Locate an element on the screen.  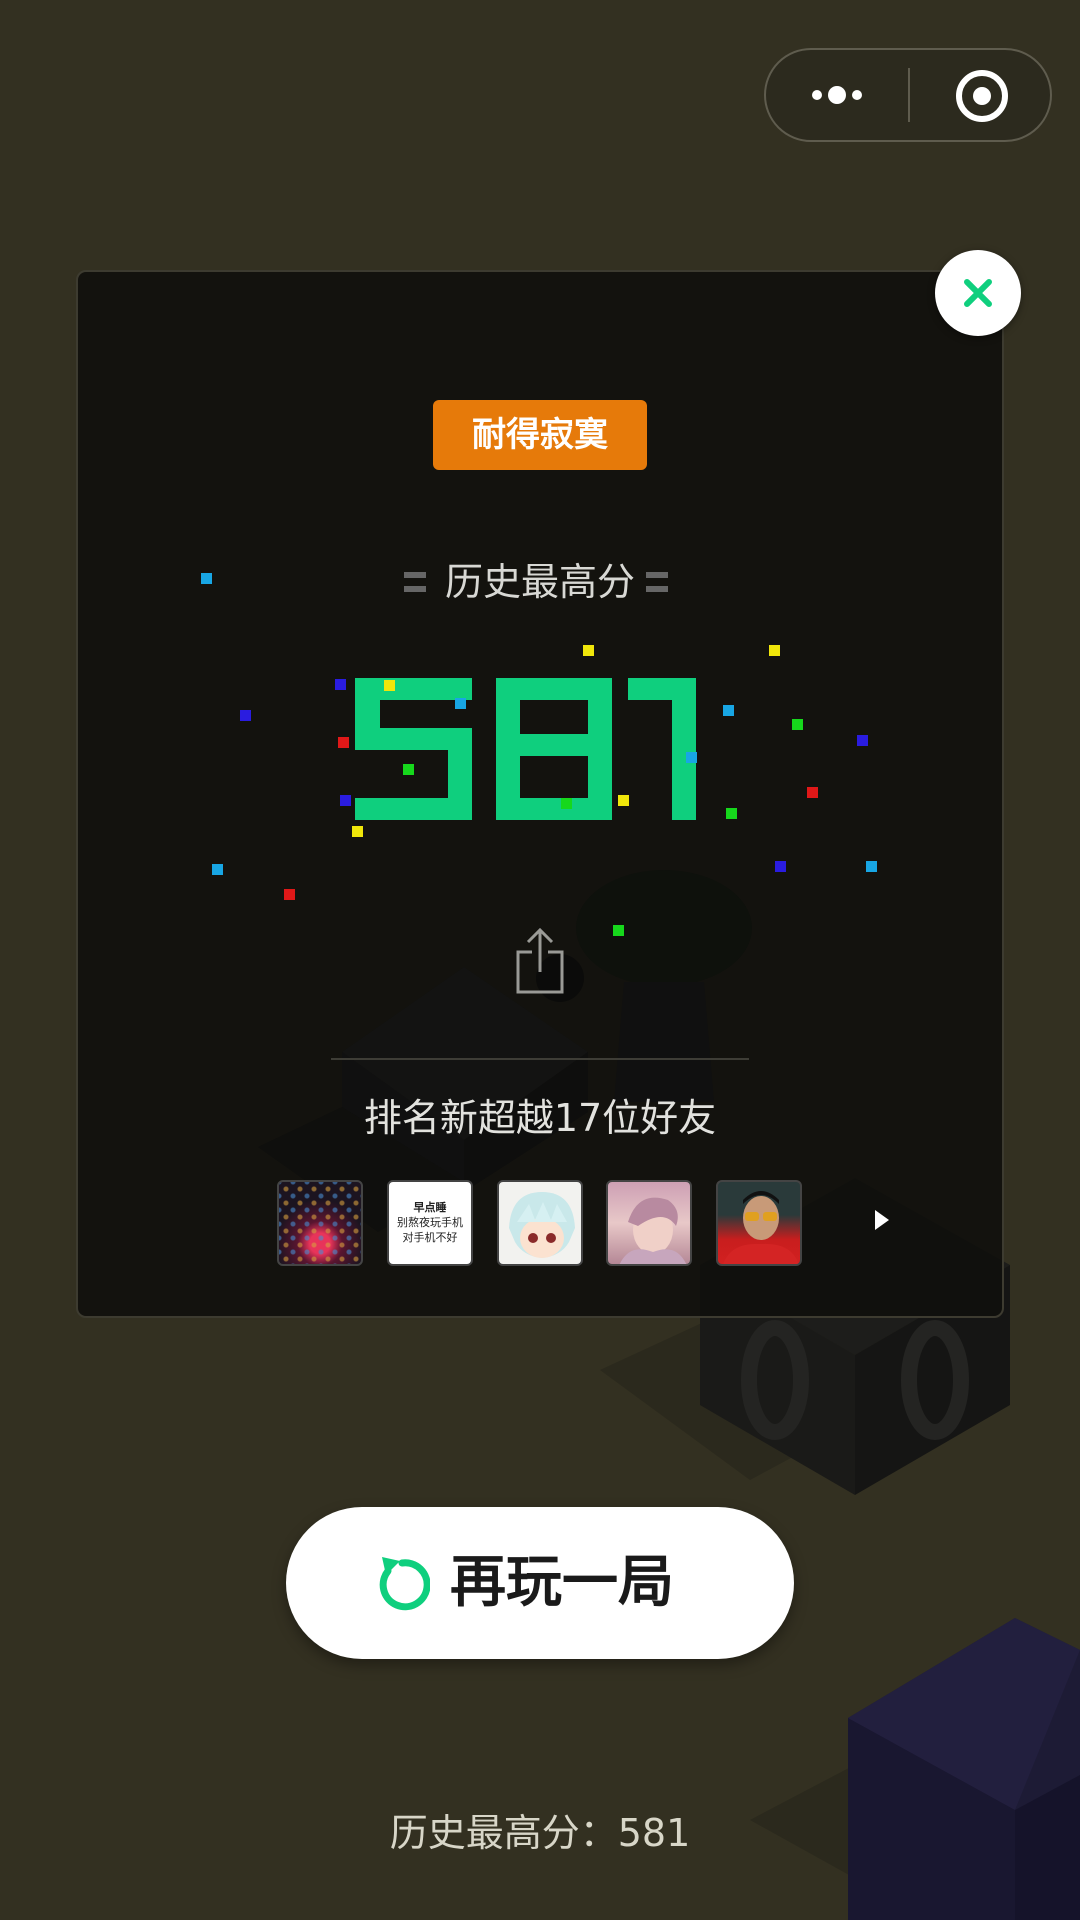
avatar-text-line: 早点睡 is located at coordinates (430, 1207).